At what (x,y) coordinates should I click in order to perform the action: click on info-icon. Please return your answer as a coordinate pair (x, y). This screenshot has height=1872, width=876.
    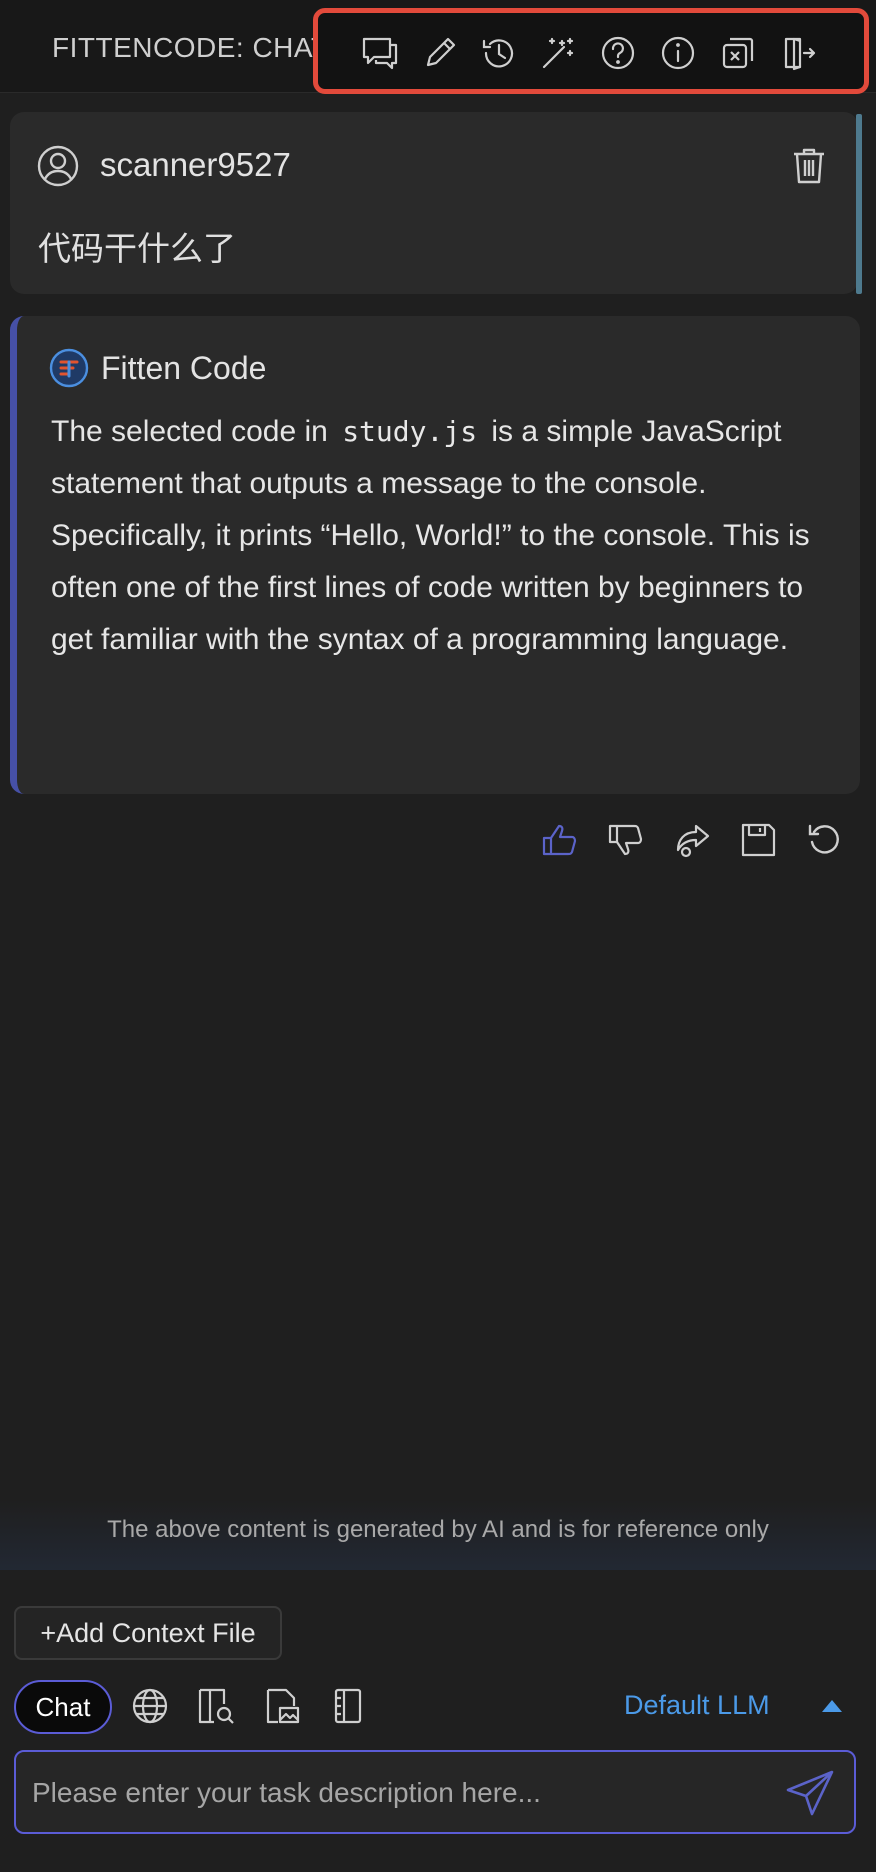
    Looking at the image, I should click on (678, 53).